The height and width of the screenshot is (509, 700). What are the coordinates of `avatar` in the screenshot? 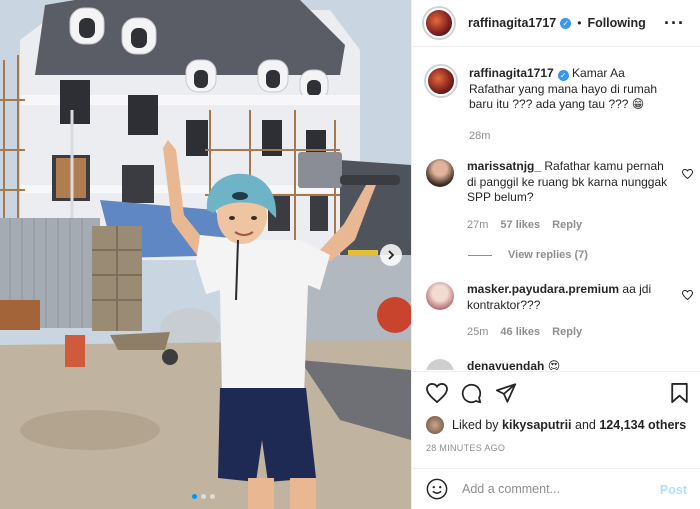 It's located at (439, 23).